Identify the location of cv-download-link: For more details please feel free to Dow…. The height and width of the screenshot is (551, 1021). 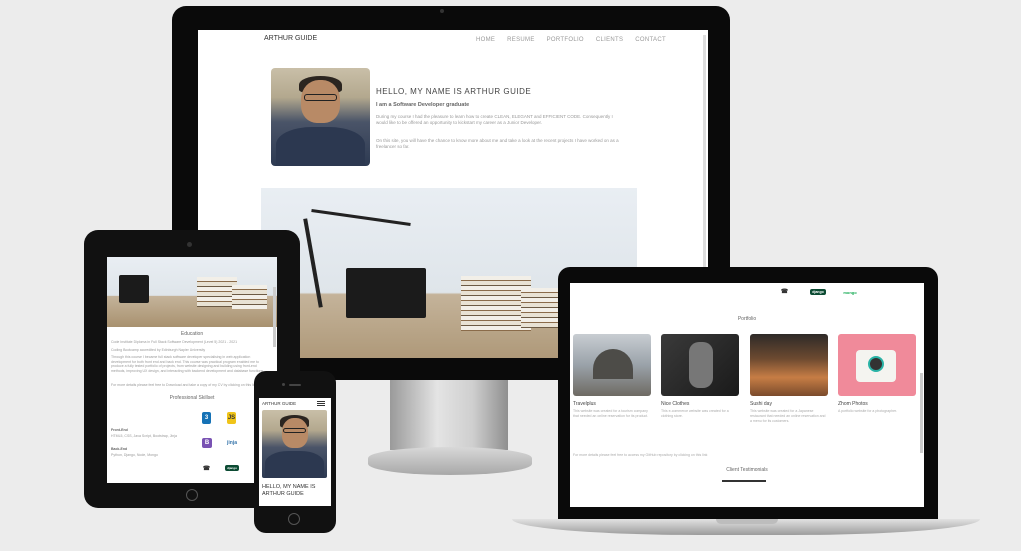
(191, 385).